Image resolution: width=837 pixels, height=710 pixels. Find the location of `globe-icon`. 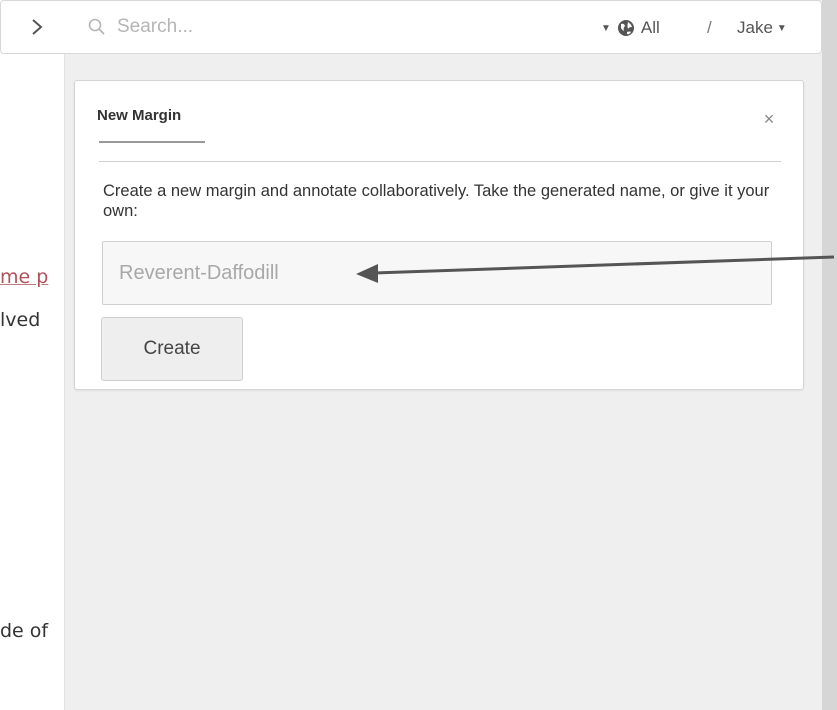

globe-icon is located at coordinates (625, 28).